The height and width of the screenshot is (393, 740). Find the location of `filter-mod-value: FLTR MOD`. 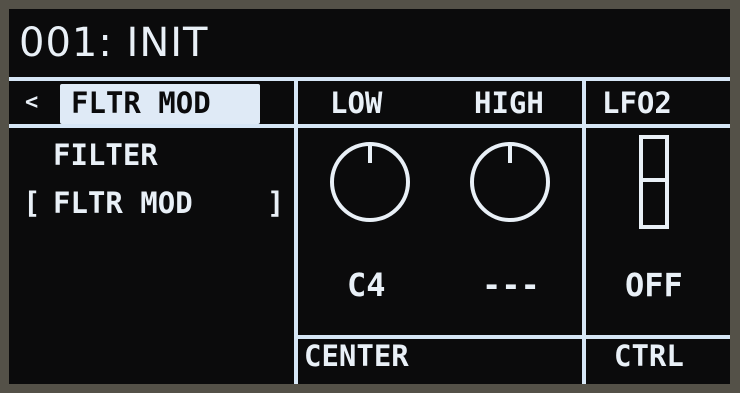

filter-mod-value: FLTR MOD is located at coordinates (123, 203).